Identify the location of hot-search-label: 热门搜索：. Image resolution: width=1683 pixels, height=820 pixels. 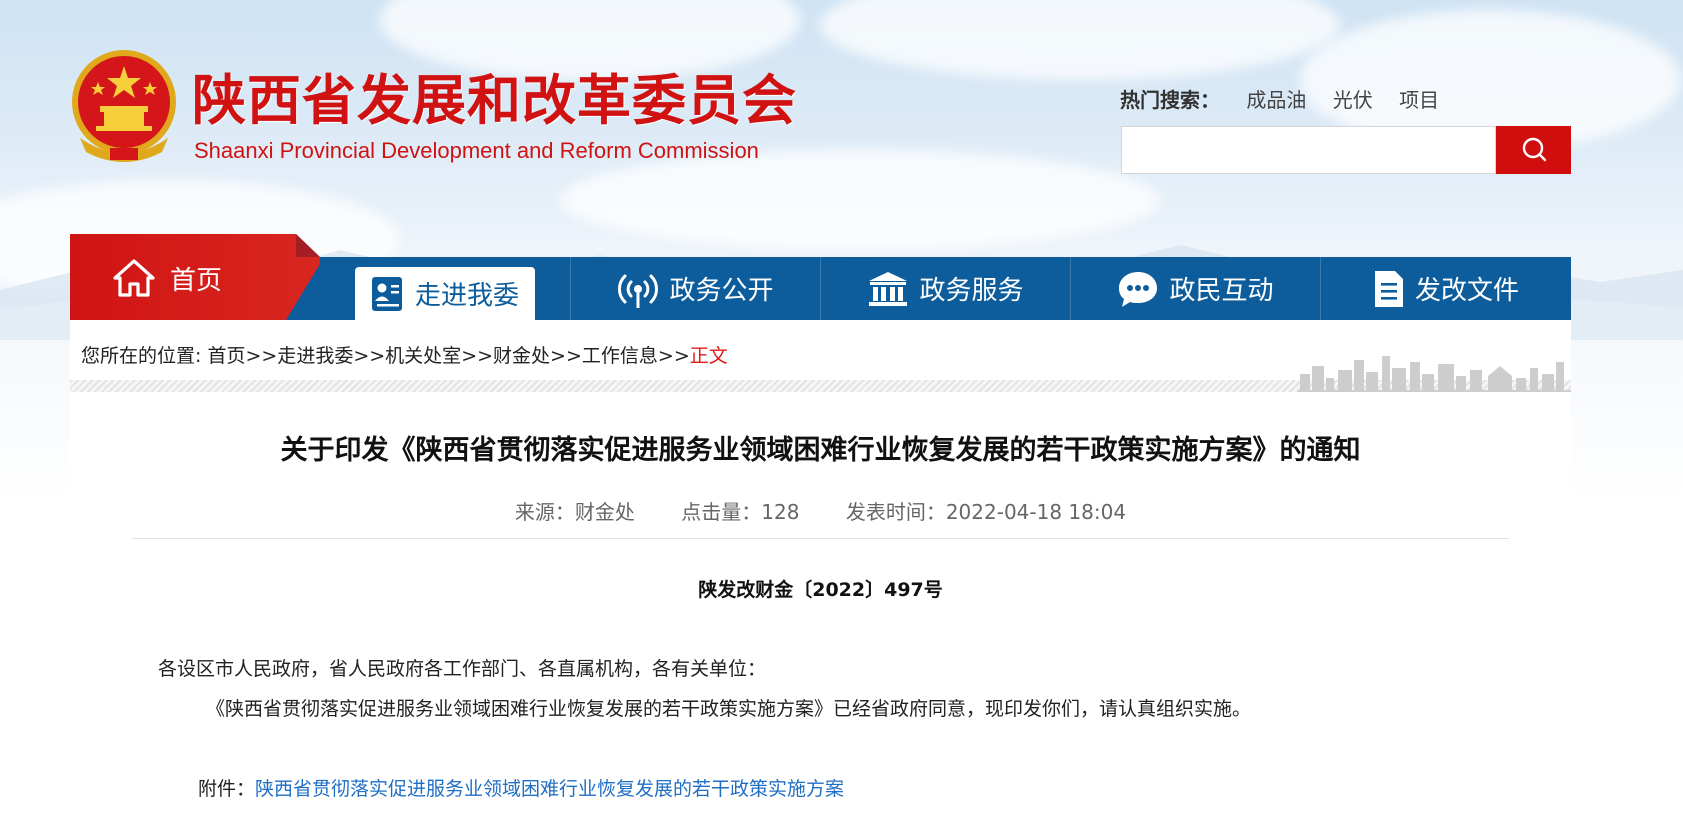
(1170, 100).